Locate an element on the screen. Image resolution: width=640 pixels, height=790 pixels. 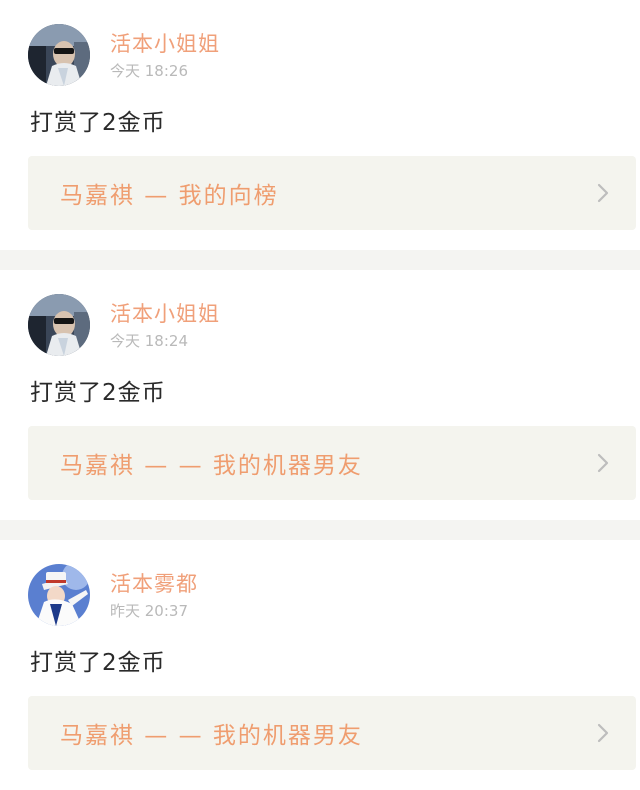
post-time: 今天 18:24 is located at coordinates (149, 341).